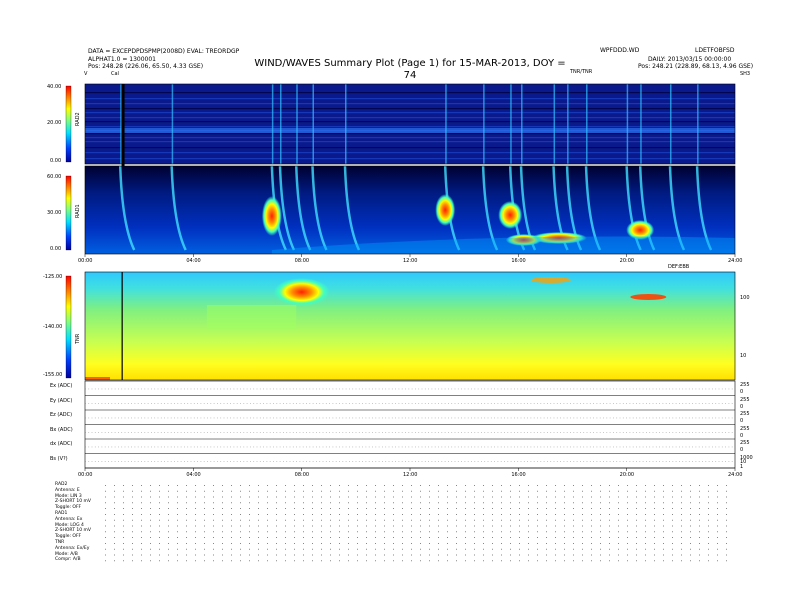  Describe the element at coordinates (745, 74) in the screenshot. I see `right-corner-label: SH3` at that location.